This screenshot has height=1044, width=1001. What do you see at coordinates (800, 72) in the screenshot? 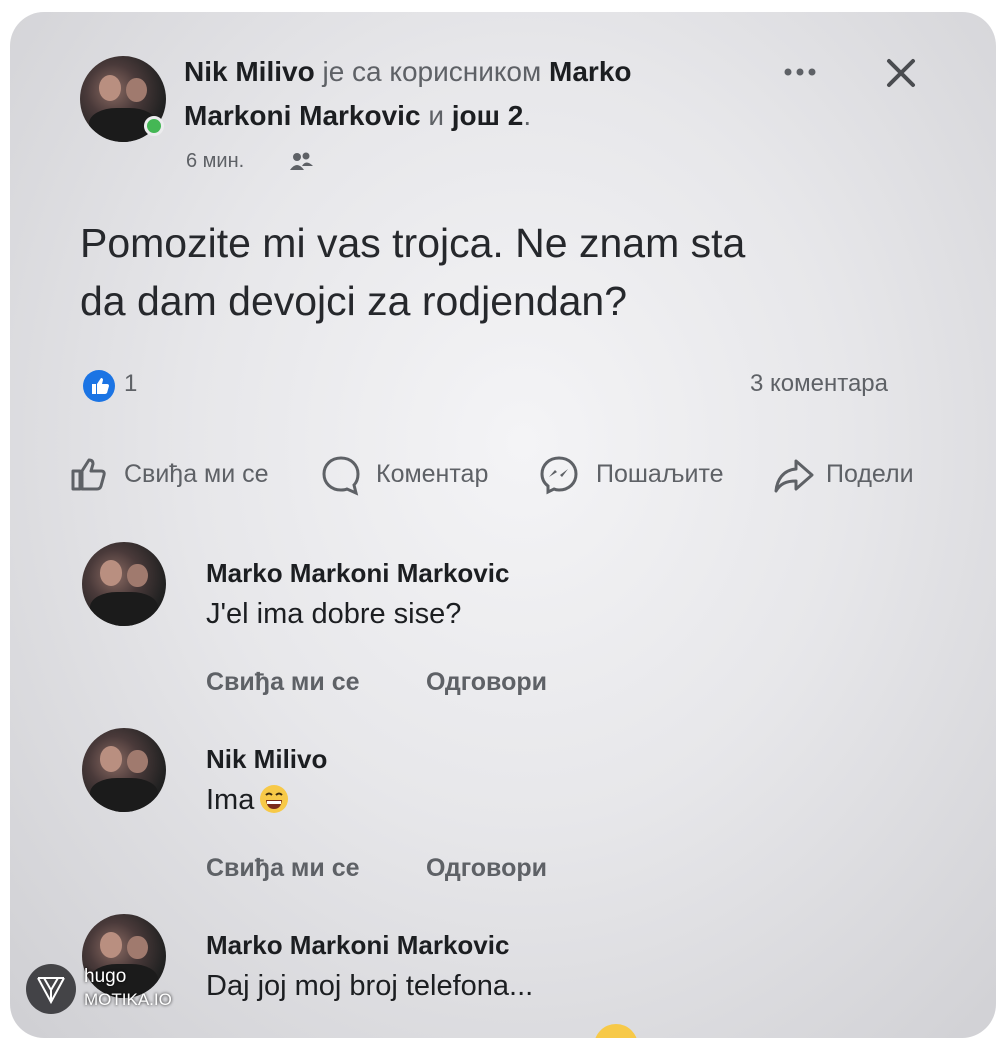
I see `more-options-icon` at bounding box center [800, 72].